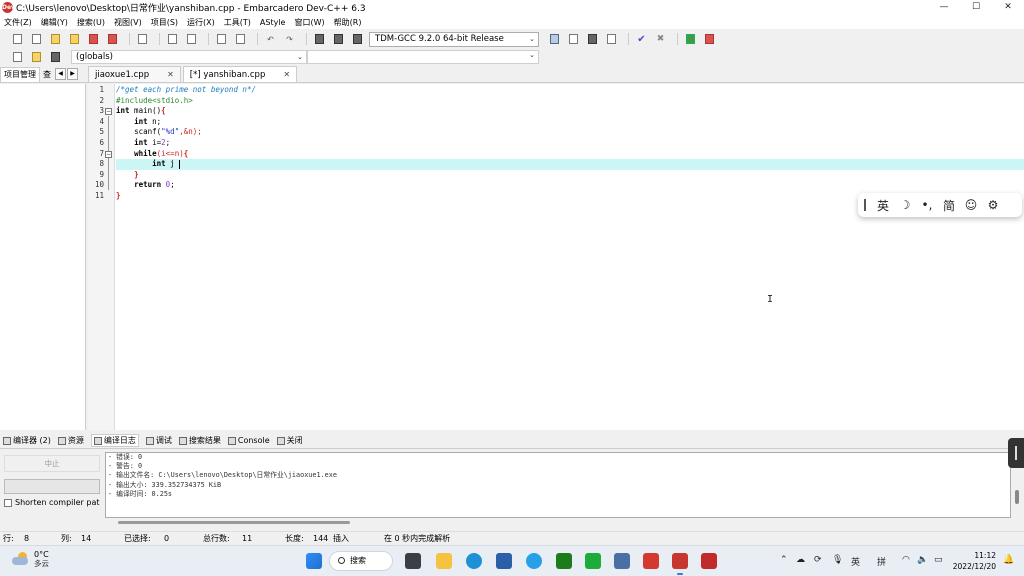 This screenshot has width=1024, height=576. What do you see at coordinates (47, 74) in the screenshot?
I see `tab-class-browser: 查` at bounding box center [47, 74].